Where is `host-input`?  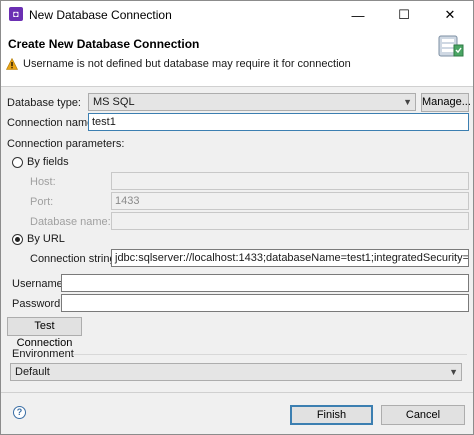
host-input is located at coordinates (290, 181).